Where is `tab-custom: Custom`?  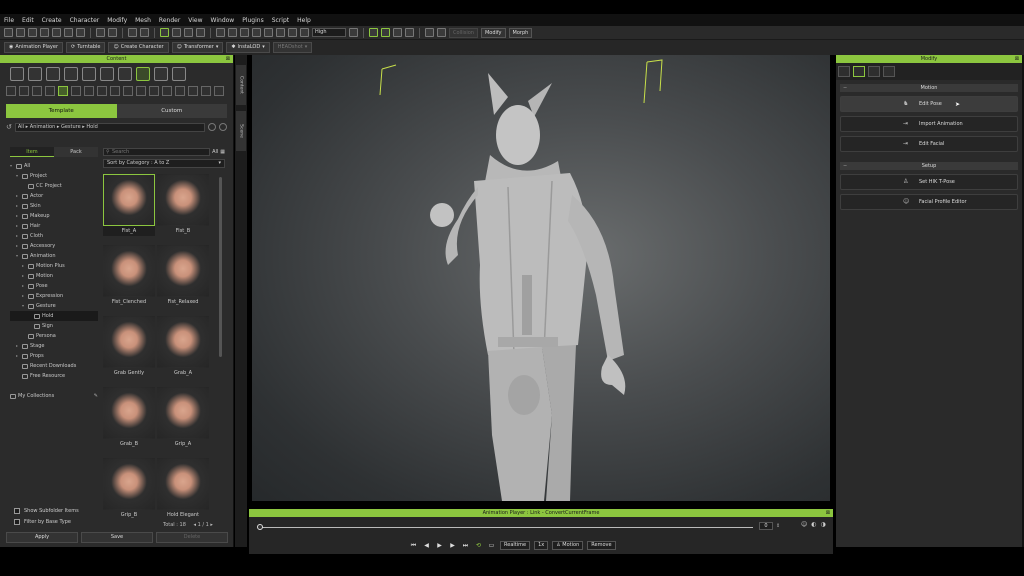
tab-custom: Custom is located at coordinates (171, 111).